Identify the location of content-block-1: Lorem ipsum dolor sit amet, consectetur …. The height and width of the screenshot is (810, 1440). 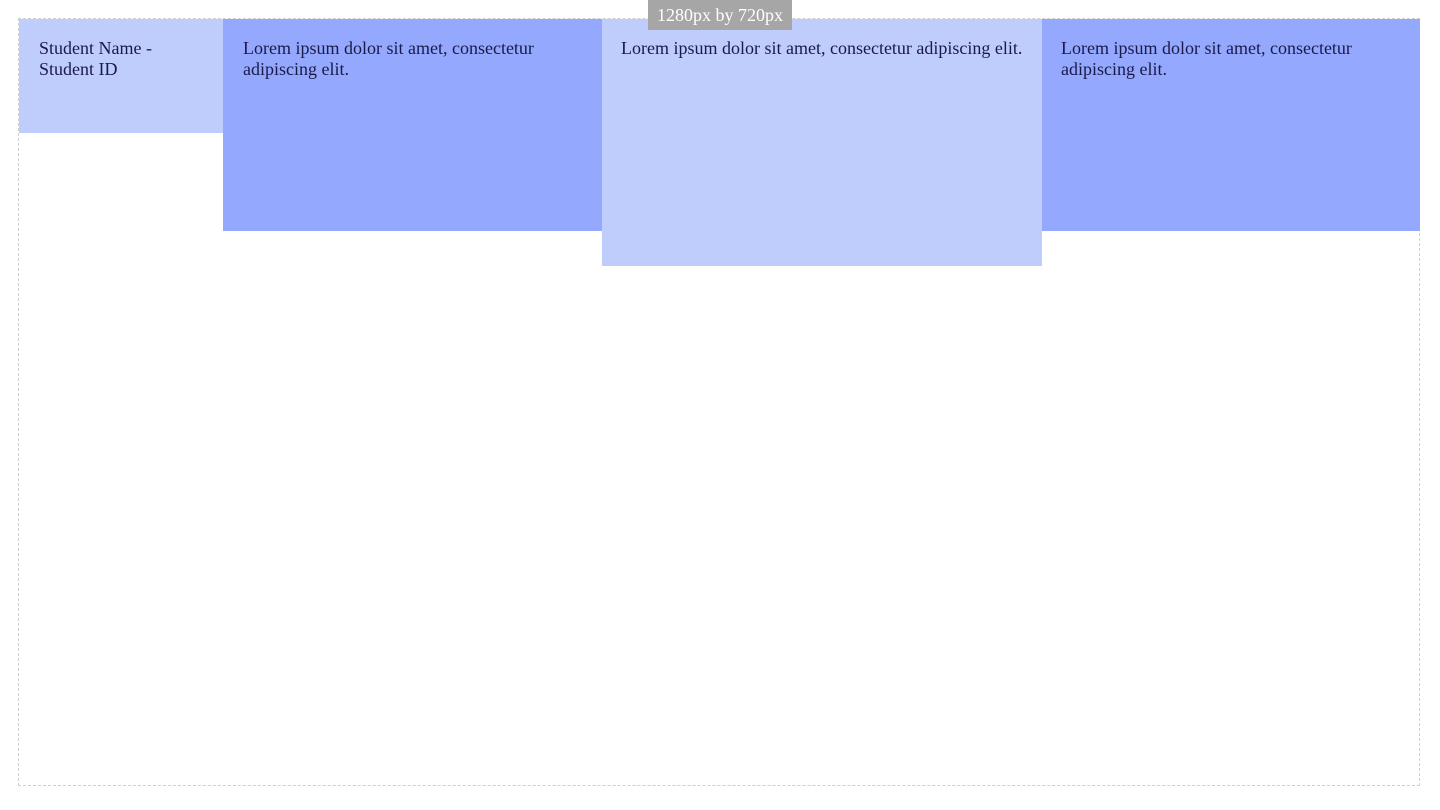
(412, 125).